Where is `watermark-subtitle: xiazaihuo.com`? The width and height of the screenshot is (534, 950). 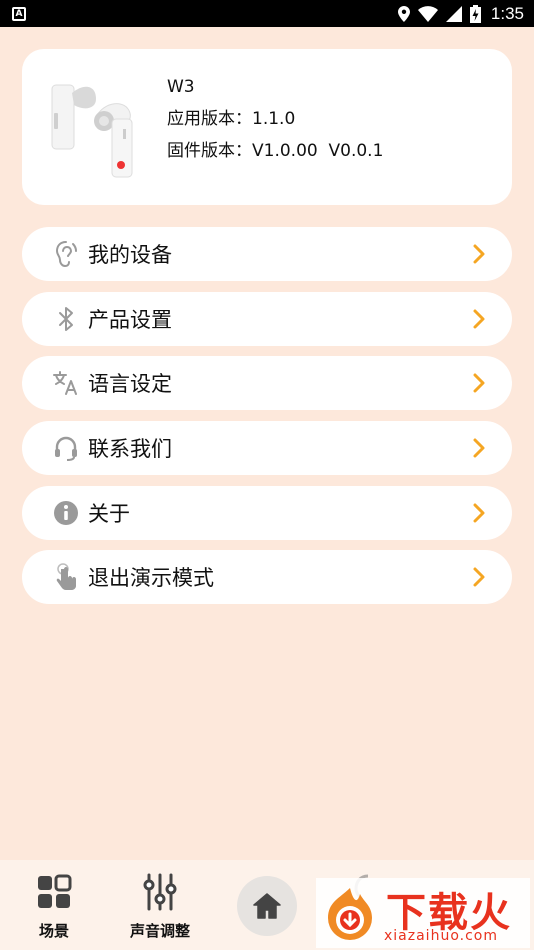
watermark-subtitle: xiazaihuo.com is located at coordinates (441, 936).